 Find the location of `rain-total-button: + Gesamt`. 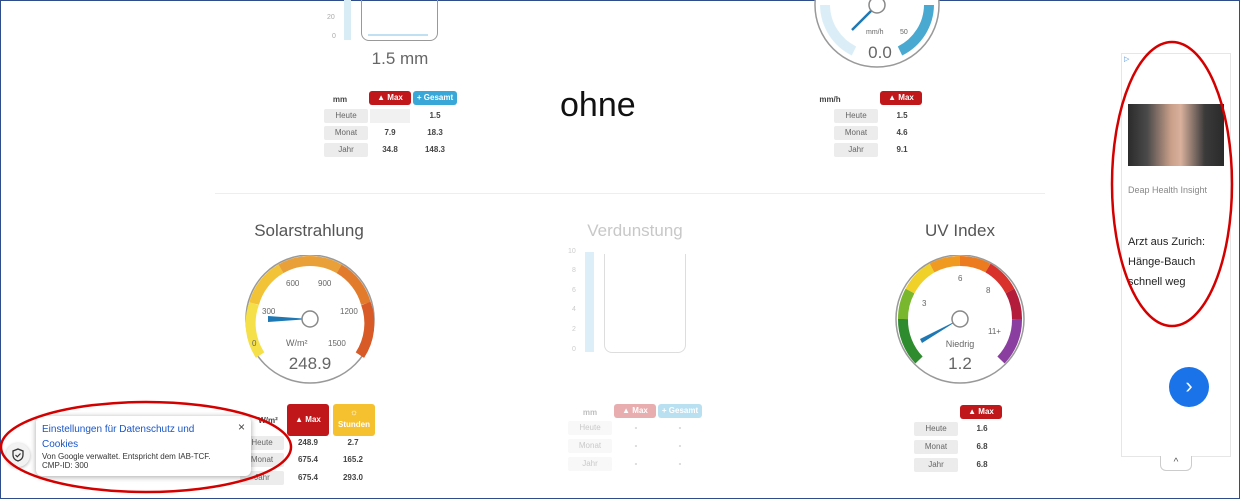

rain-total-button: + Gesamt is located at coordinates (435, 98).